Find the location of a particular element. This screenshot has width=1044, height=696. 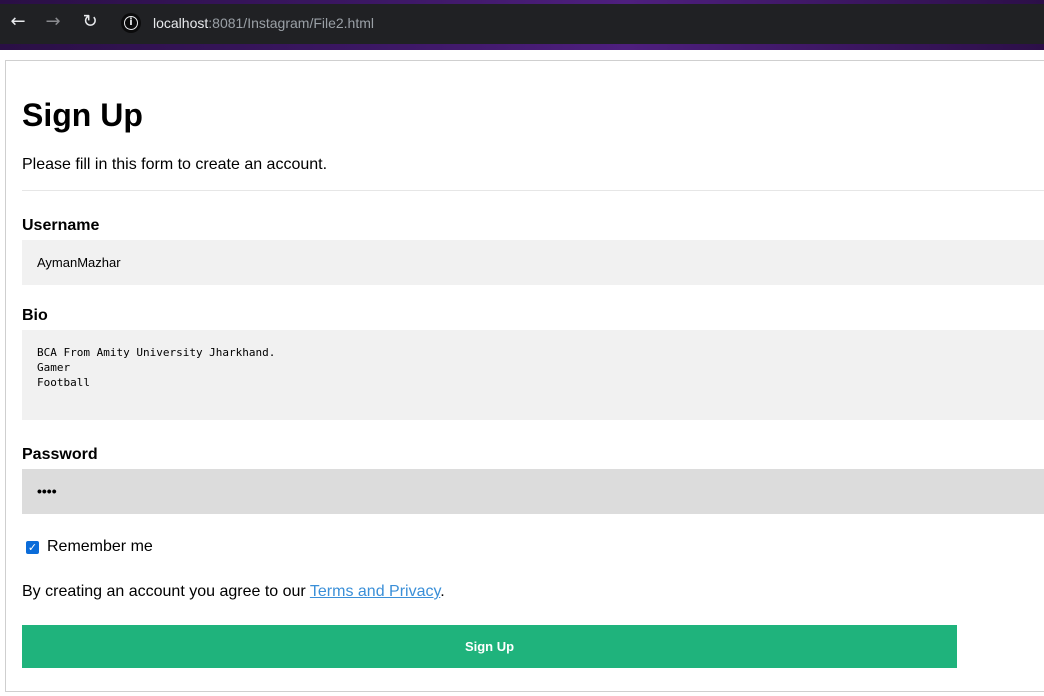

password-label: Password is located at coordinates (60, 454).